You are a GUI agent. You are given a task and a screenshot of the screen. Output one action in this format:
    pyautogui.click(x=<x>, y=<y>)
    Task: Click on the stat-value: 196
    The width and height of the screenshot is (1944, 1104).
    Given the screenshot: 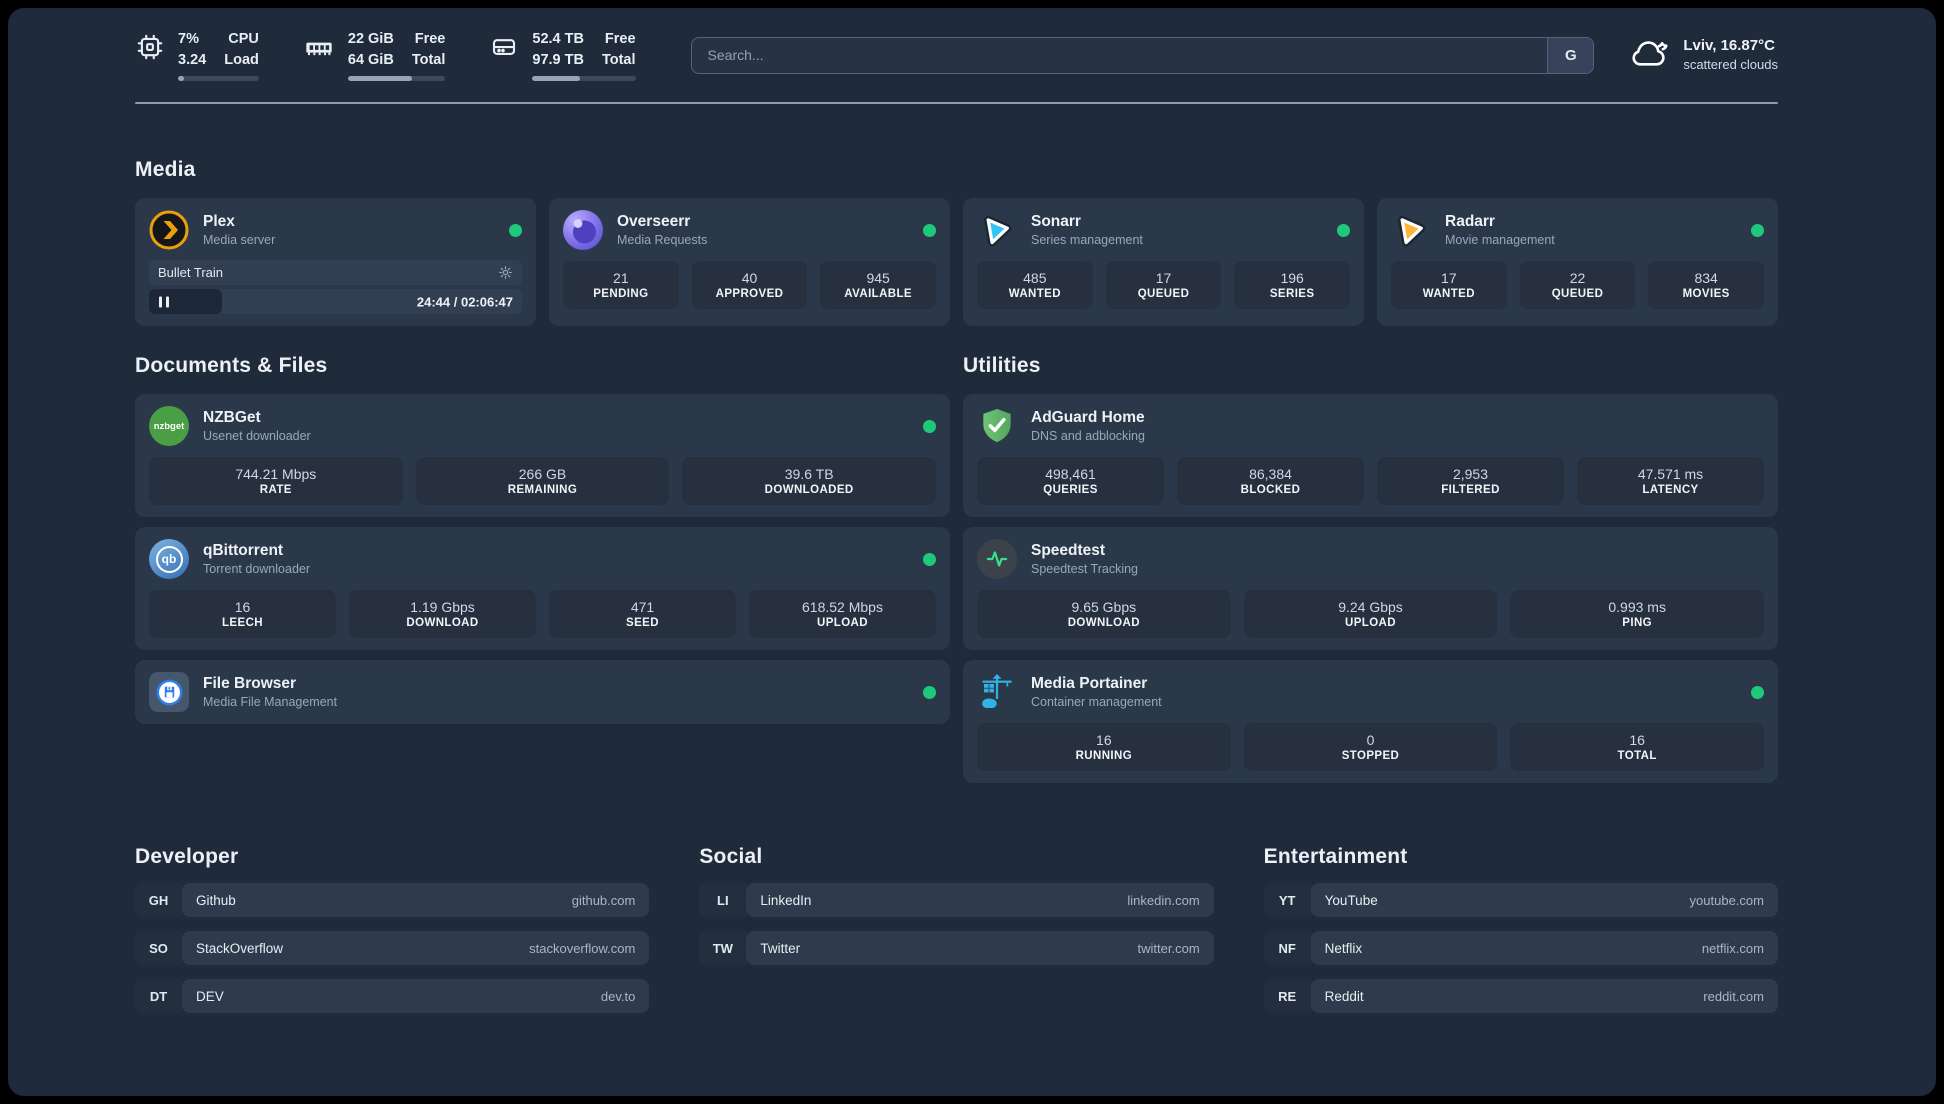 What is the action you would take?
    pyautogui.click(x=1292, y=278)
    